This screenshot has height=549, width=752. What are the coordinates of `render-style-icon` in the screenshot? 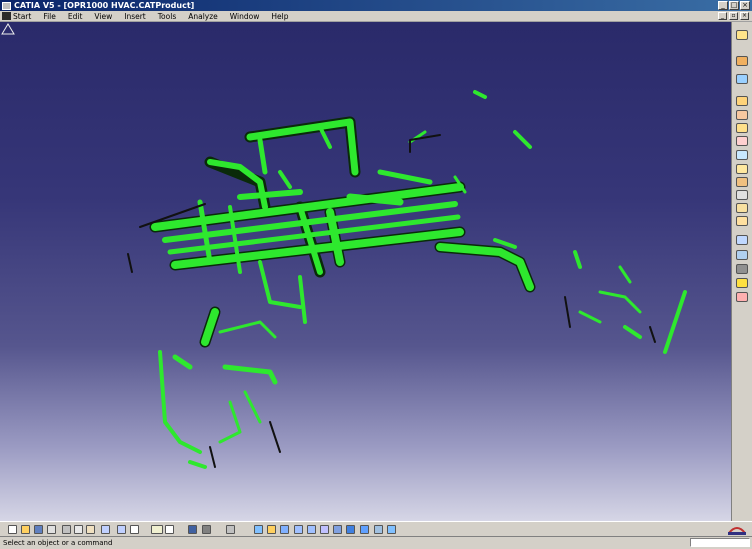 It's located at (364, 529).